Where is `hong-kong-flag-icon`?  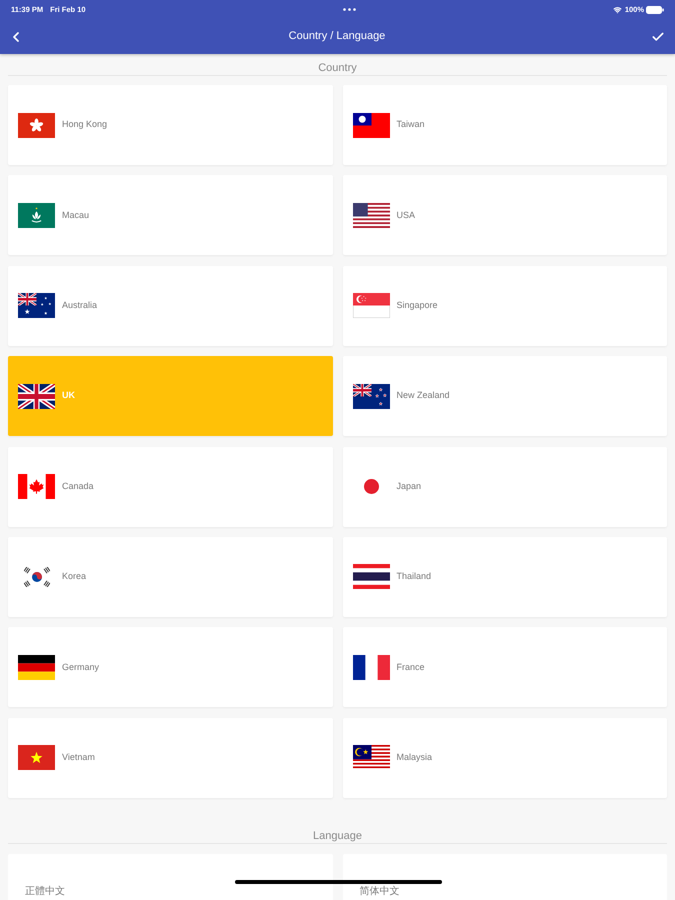
hong-kong-flag-icon is located at coordinates (36, 125).